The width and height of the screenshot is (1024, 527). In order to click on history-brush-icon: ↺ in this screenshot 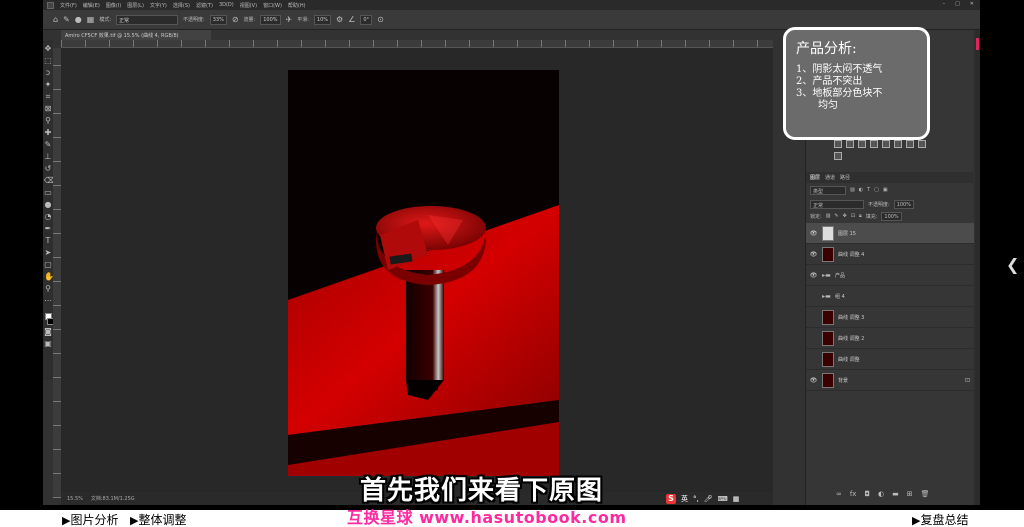, I will do `click(48, 168)`.